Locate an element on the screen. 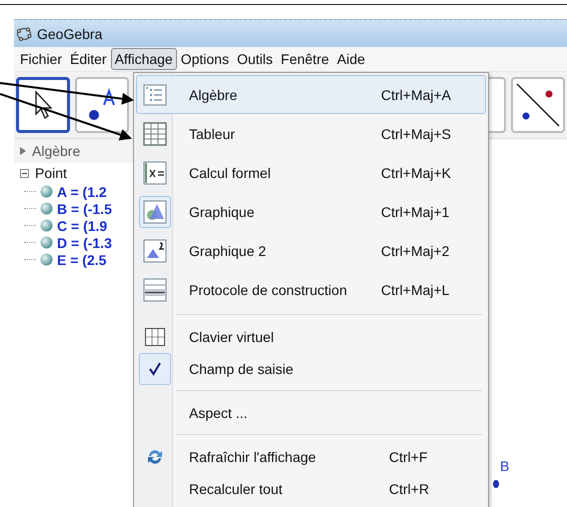  tree-group-label: Point is located at coordinates (51, 173).